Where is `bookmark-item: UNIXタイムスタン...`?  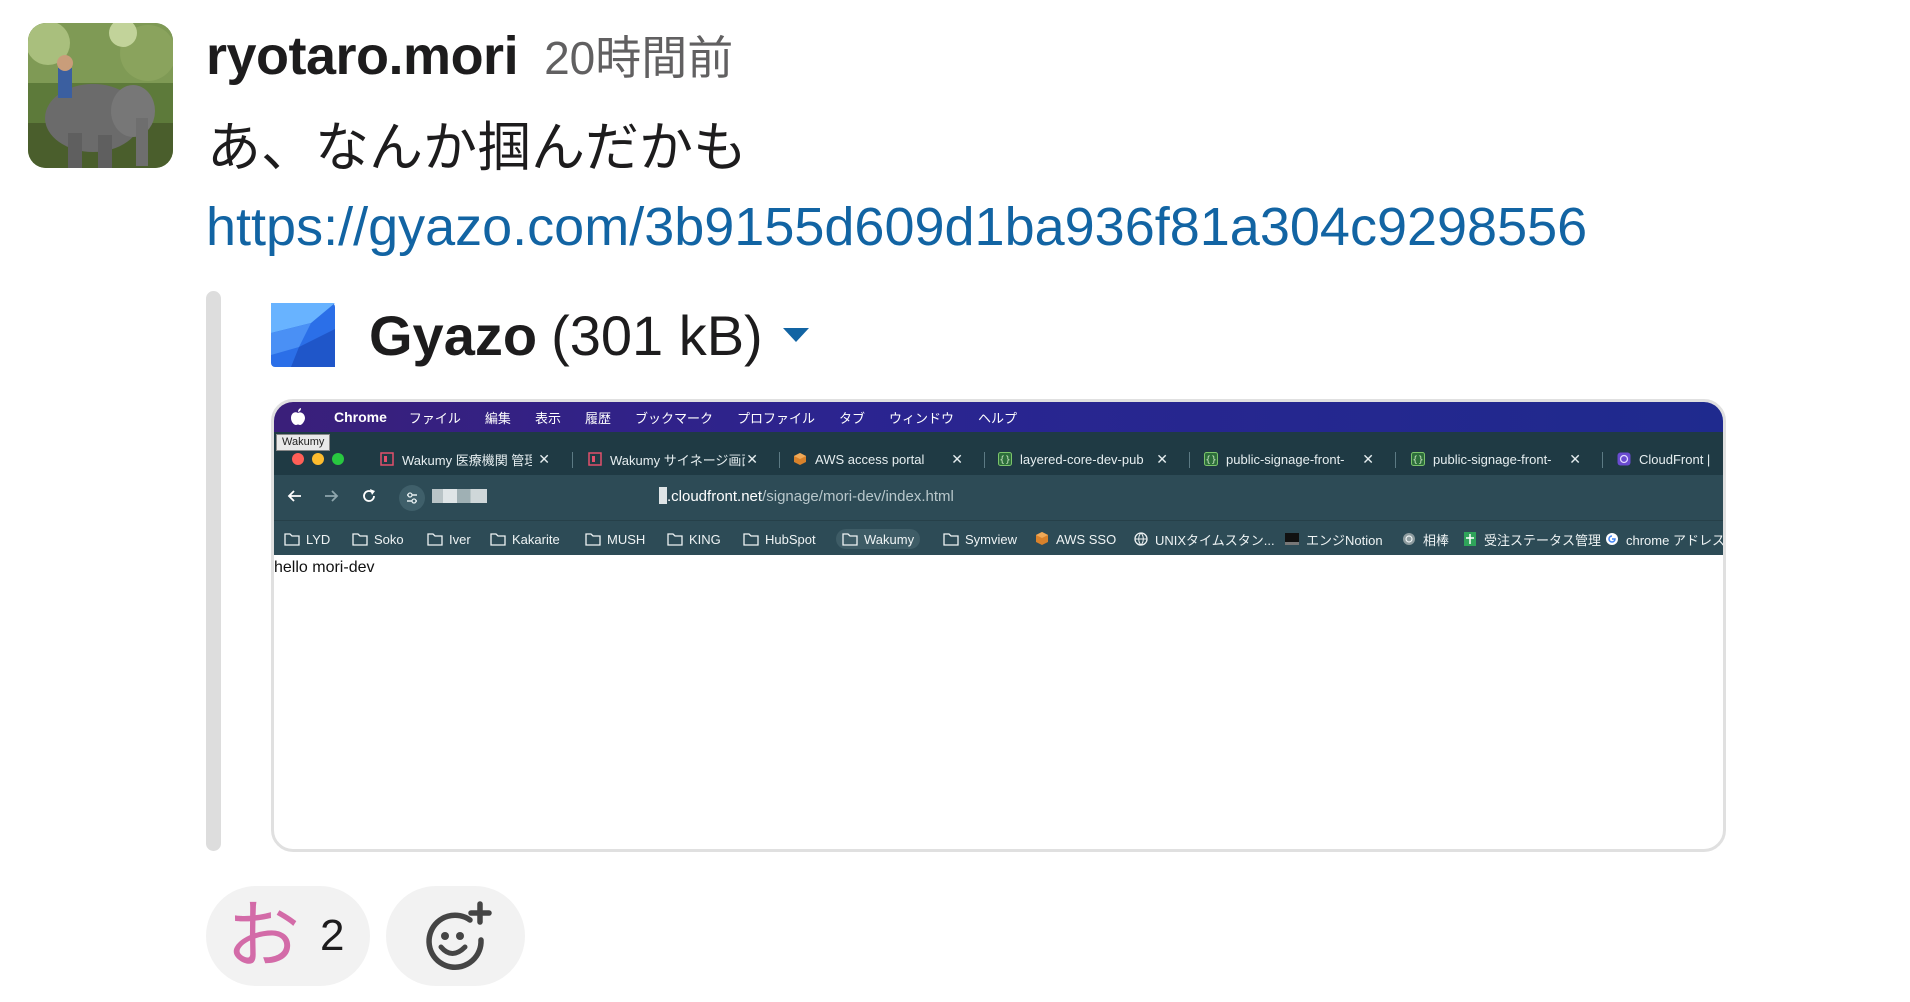
bookmark-item: UNIXタイムスタン... is located at coordinates (1204, 539).